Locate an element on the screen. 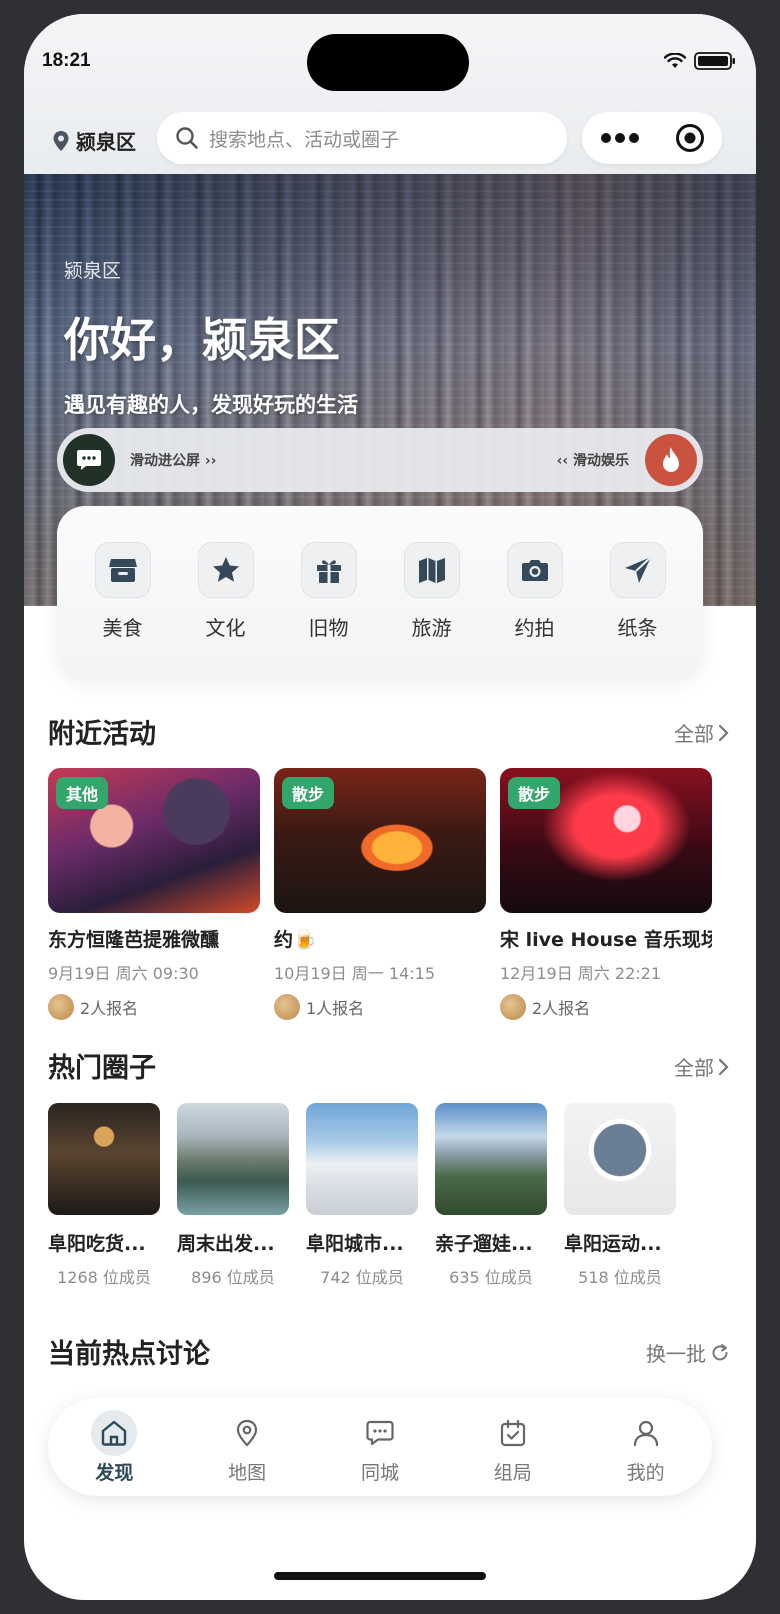 Image resolution: width=780 pixels, height=1614 pixels. activity-card: 散步 约🍺 10月19日 周一 14:15 1人报名 is located at coordinates (380, 894).